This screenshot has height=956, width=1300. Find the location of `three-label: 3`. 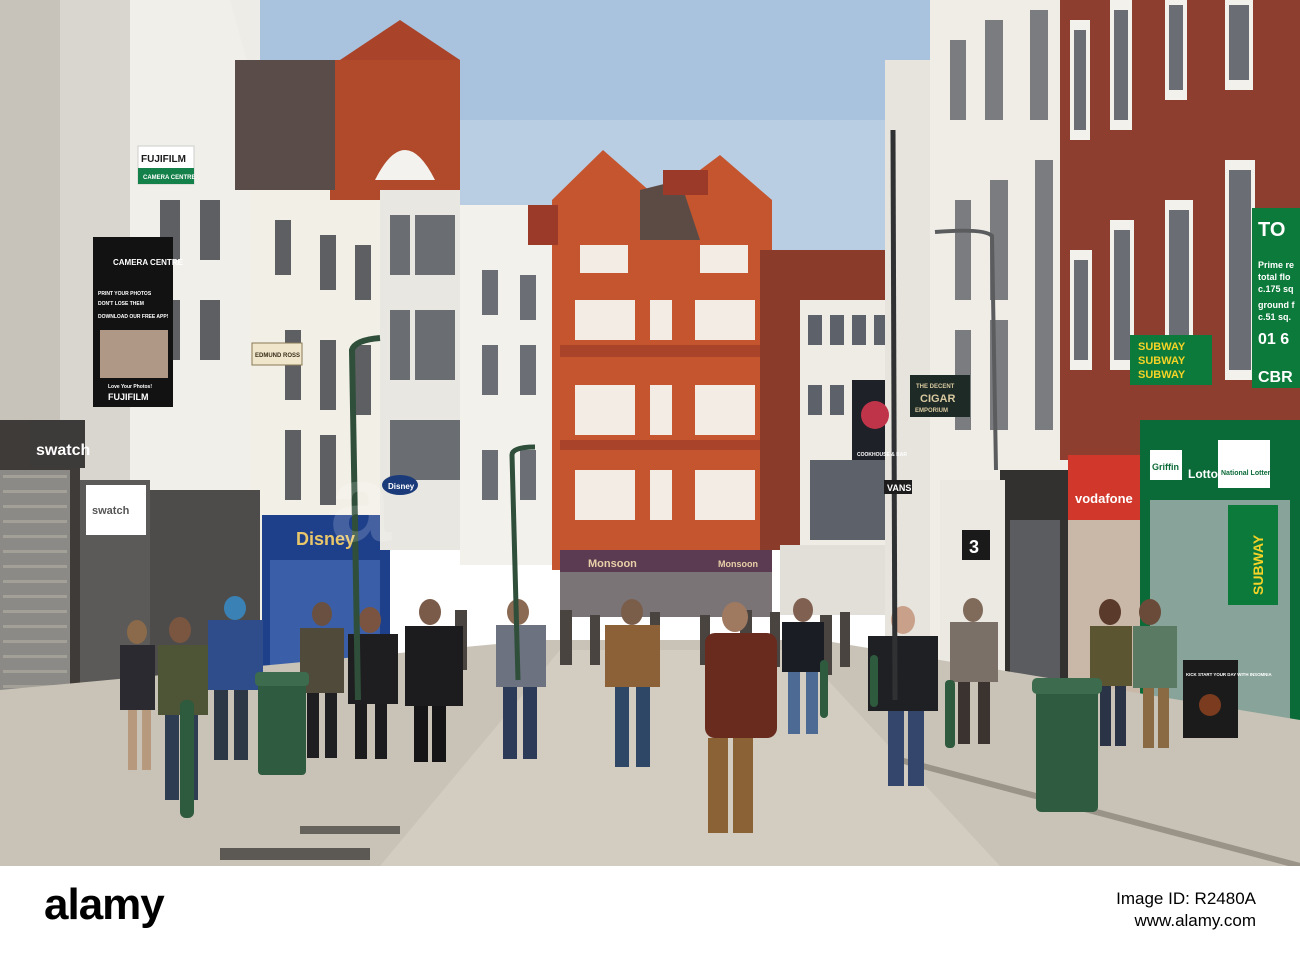

three-label: 3 is located at coordinates (974, 547).